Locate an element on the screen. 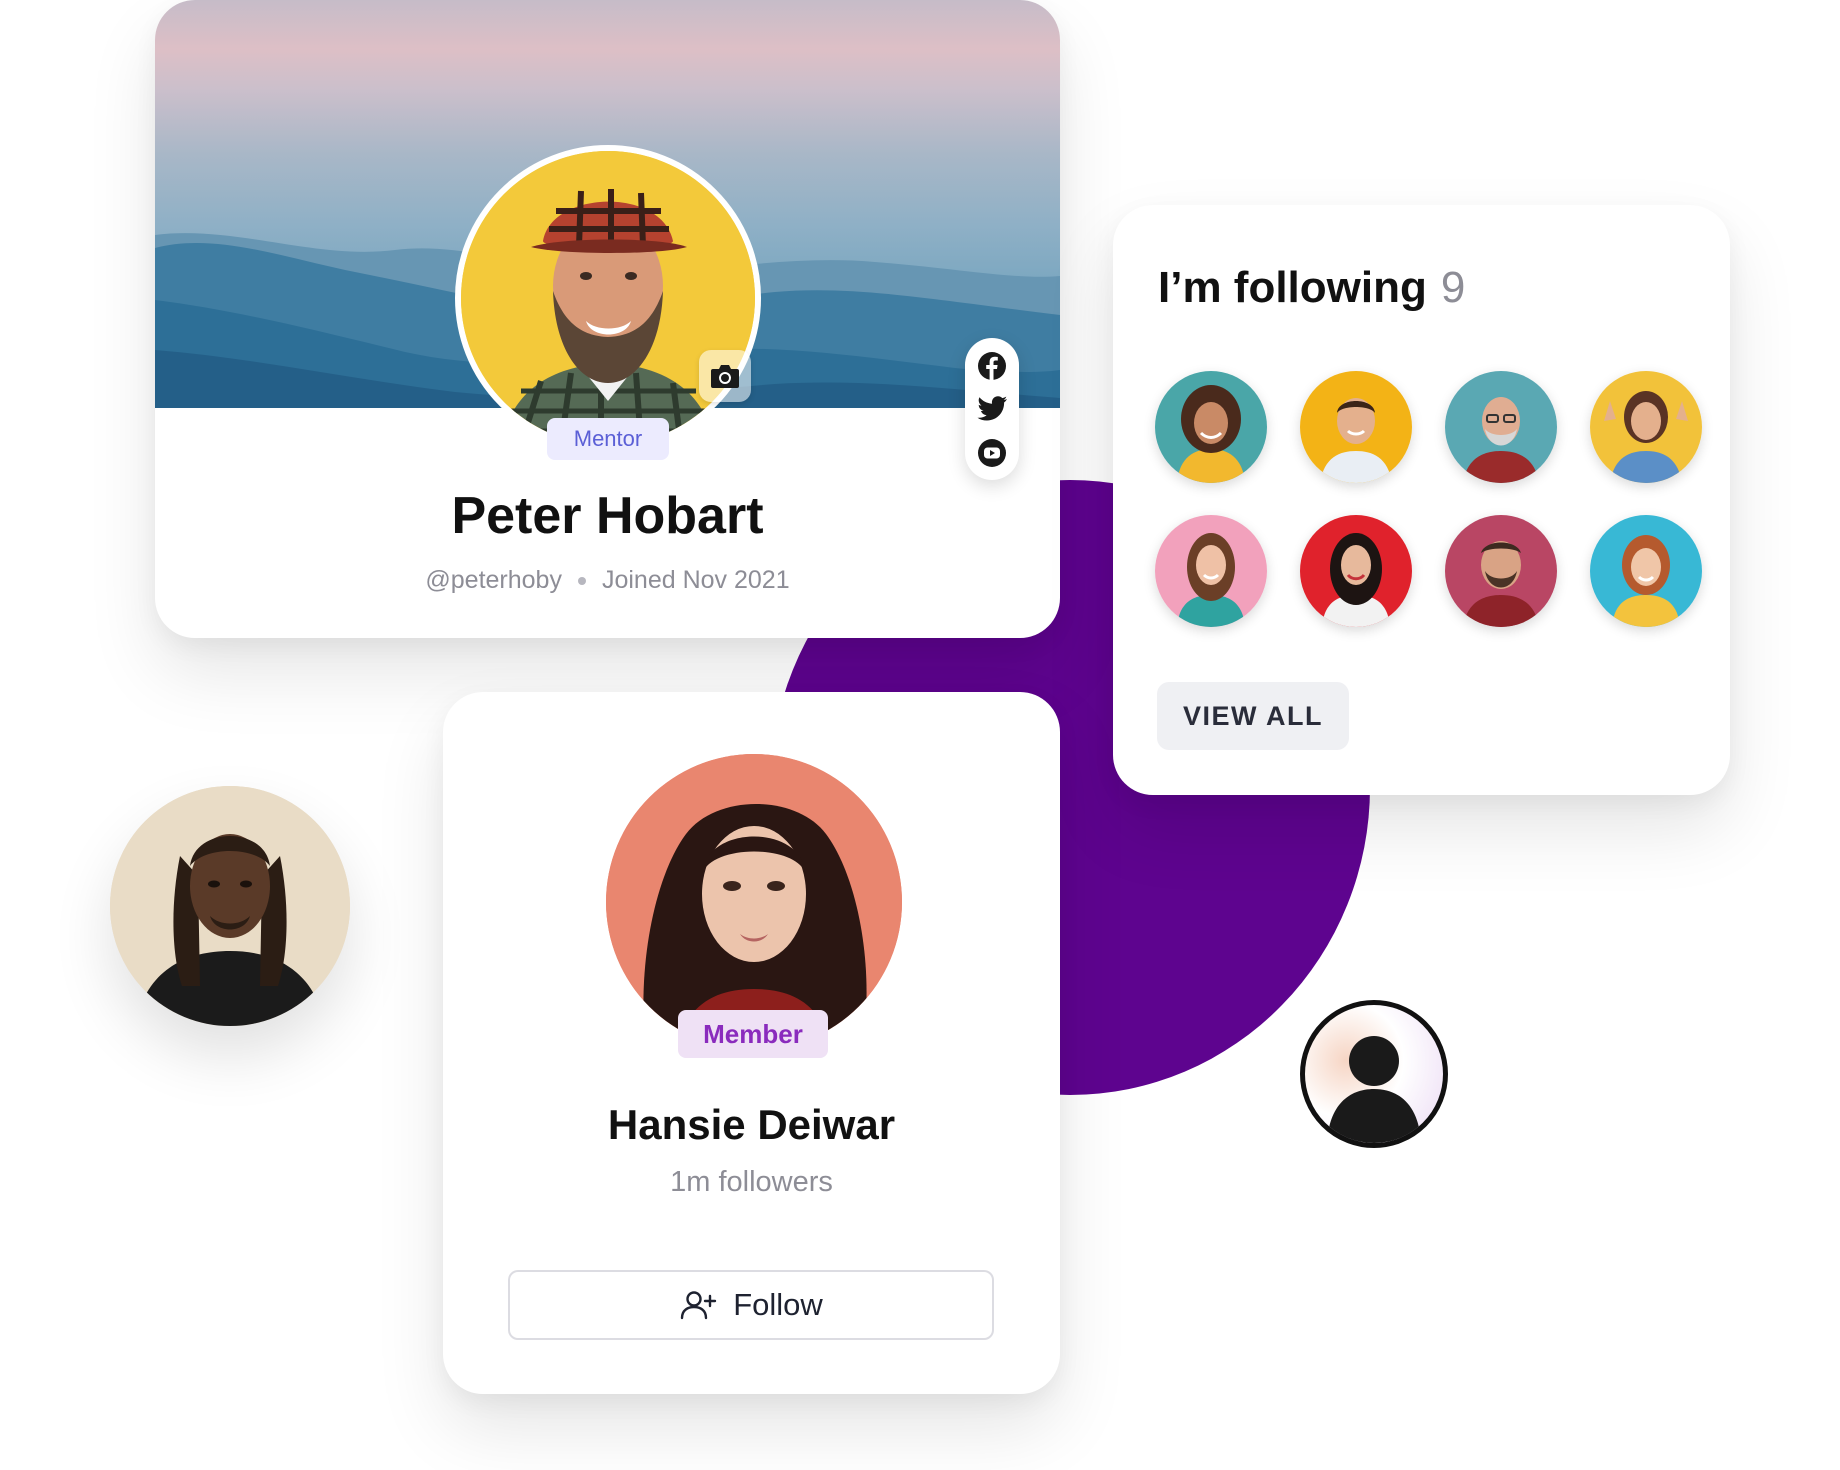  user-silhouette-icon is located at coordinates (1374, 1089).